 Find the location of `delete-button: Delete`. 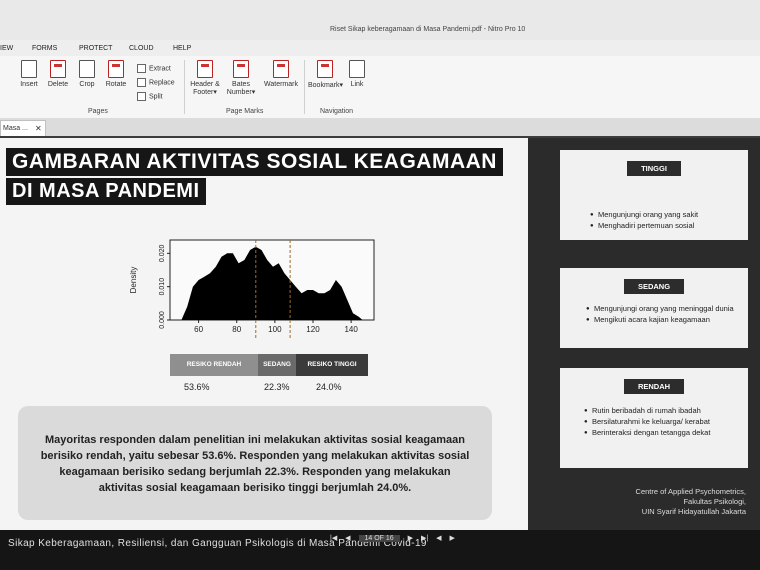

delete-button: Delete is located at coordinates (58, 74).